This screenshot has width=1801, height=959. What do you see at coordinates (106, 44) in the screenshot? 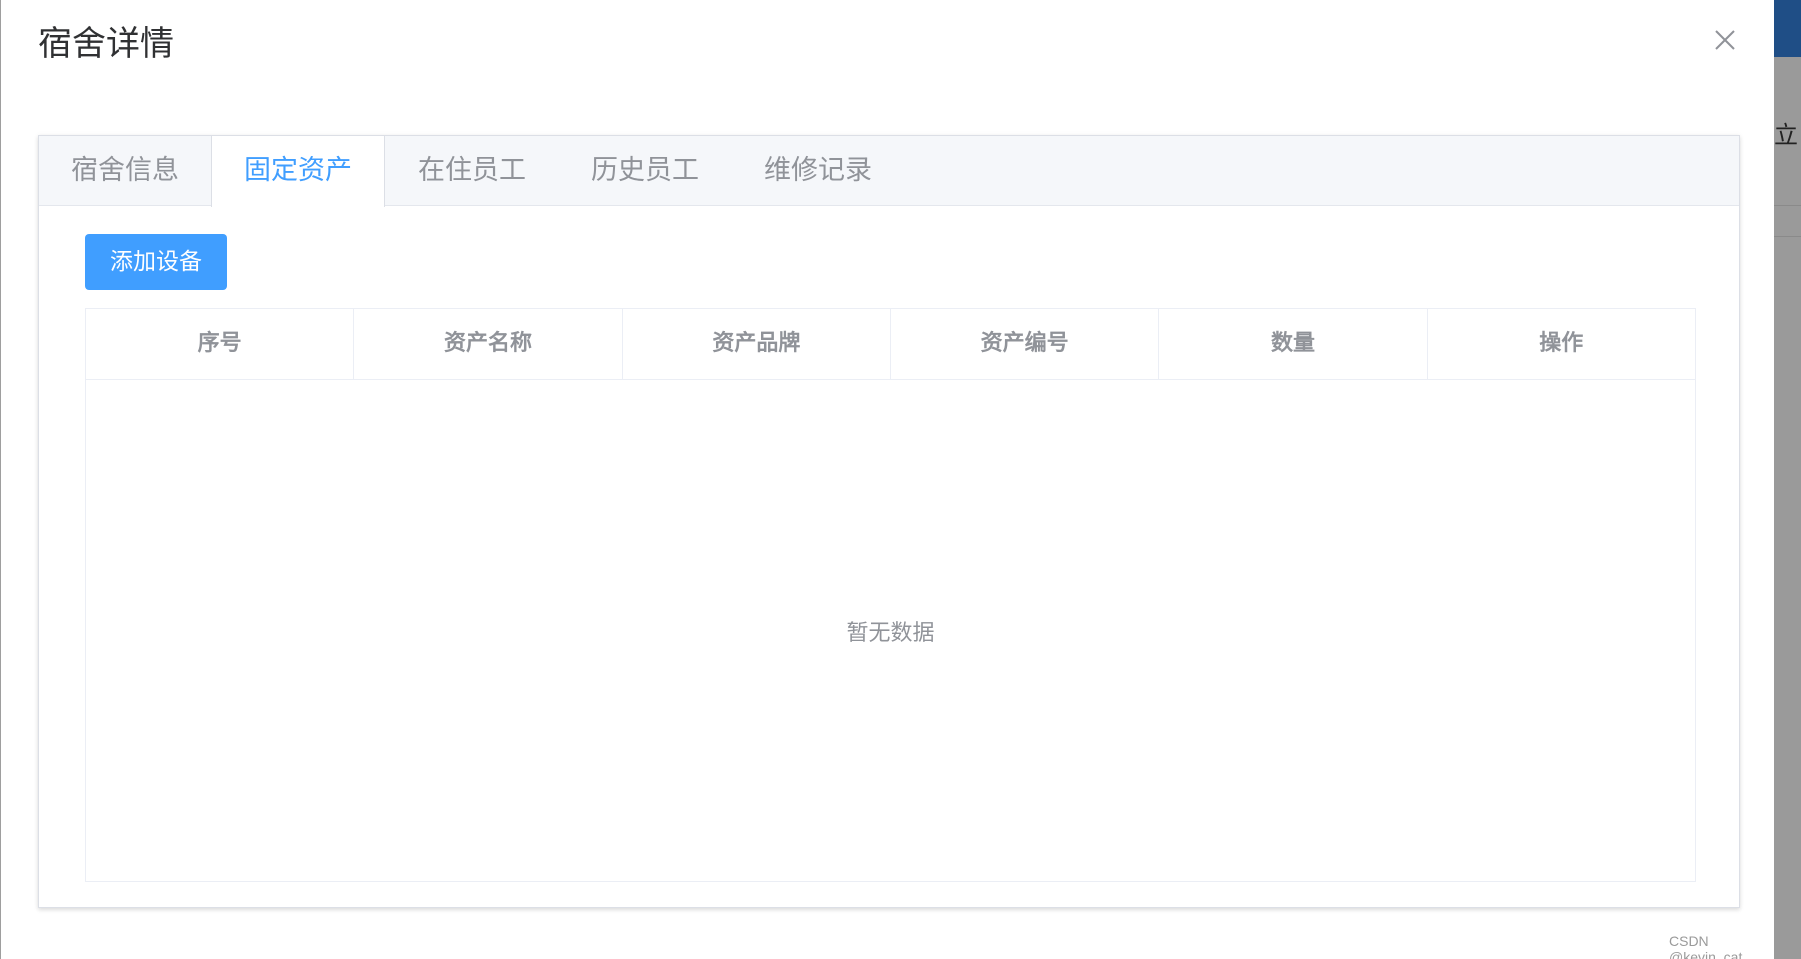
I see `dialog-title: 宿舍详情` at bounding box center [106, 44].